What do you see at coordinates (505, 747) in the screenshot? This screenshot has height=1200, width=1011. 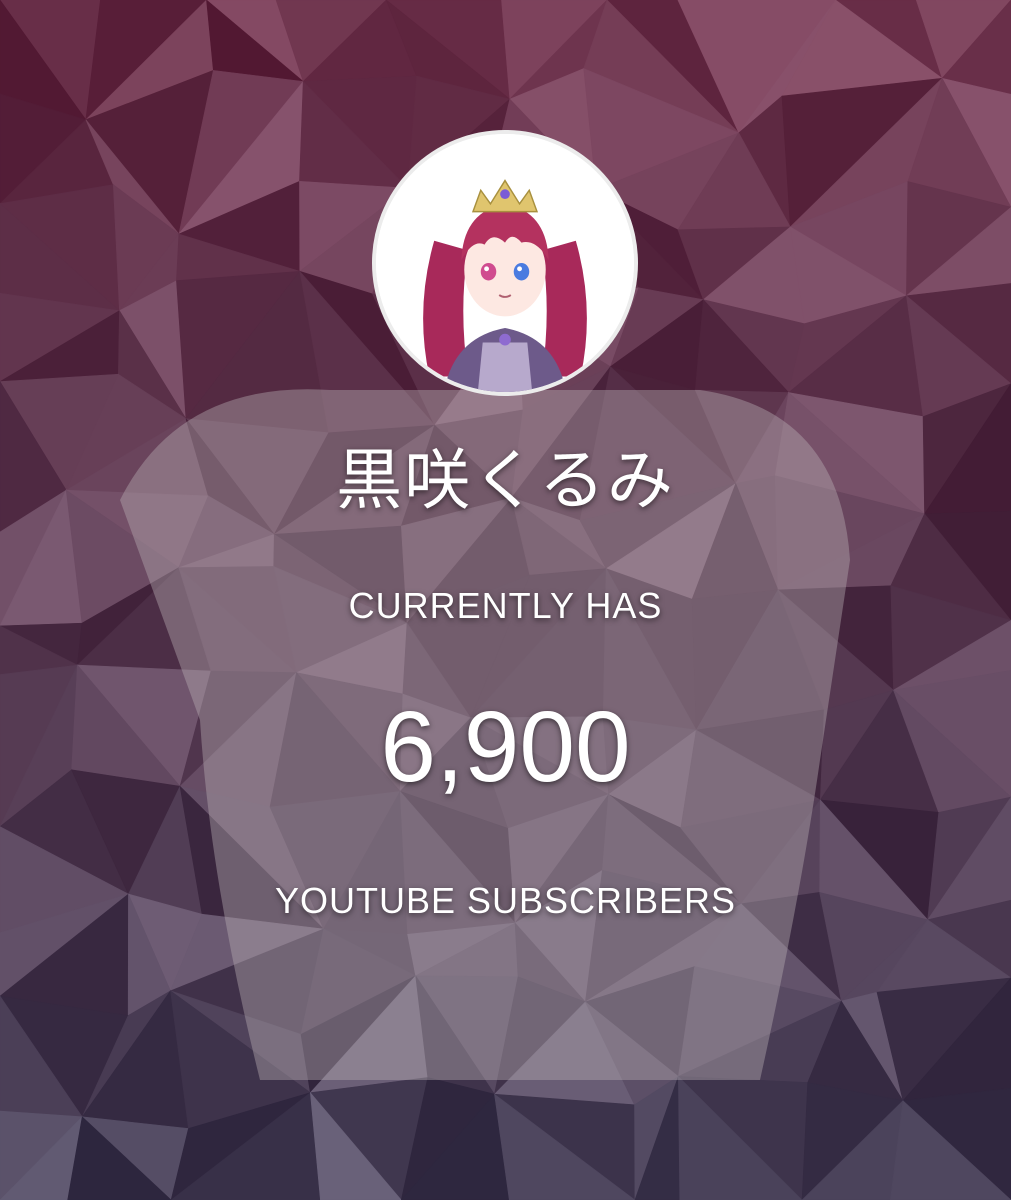 I see `subscriber-count: 6,900` at bounding box center [505, 747].